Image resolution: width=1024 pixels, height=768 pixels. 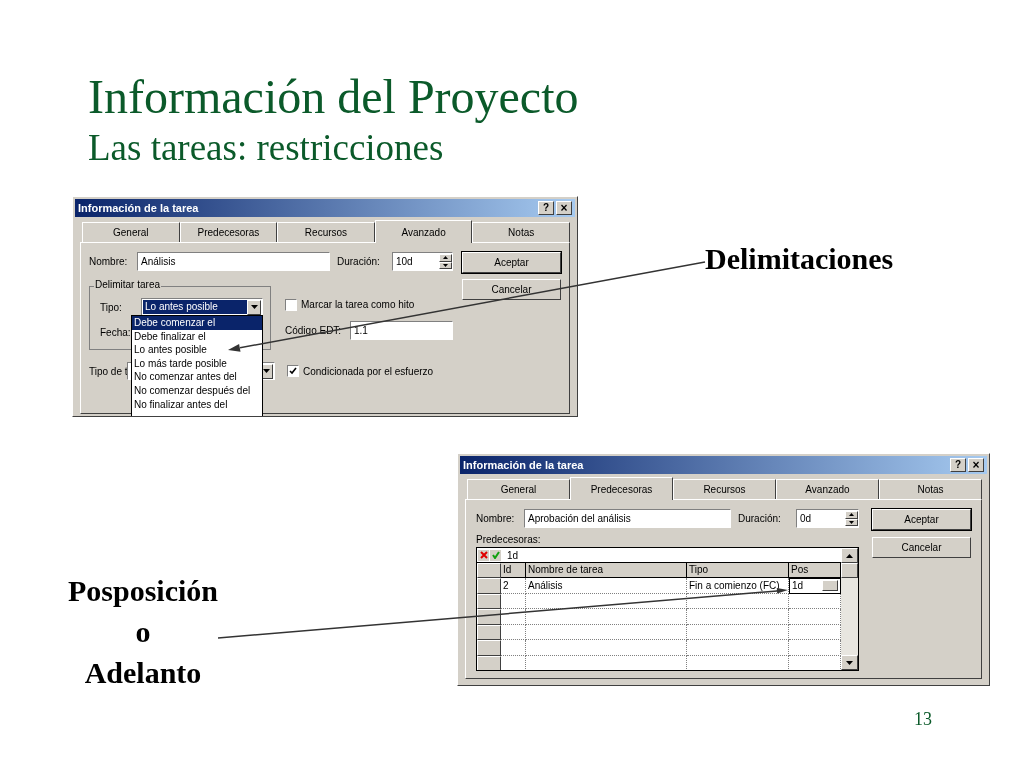 I want to click on checkbox-label: Condicionada por el esfuerzo, so click(x=368, y=371).